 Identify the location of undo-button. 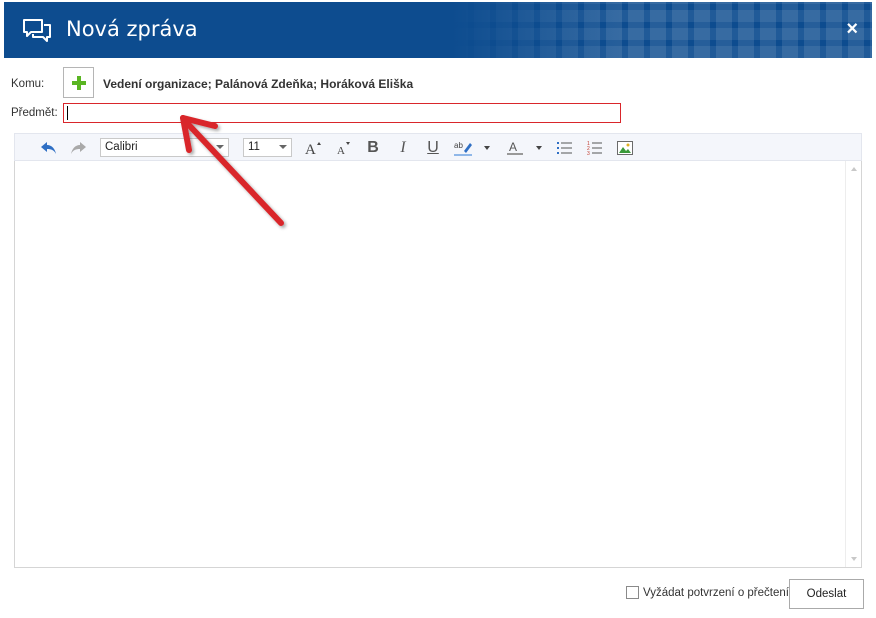
(49, 148).